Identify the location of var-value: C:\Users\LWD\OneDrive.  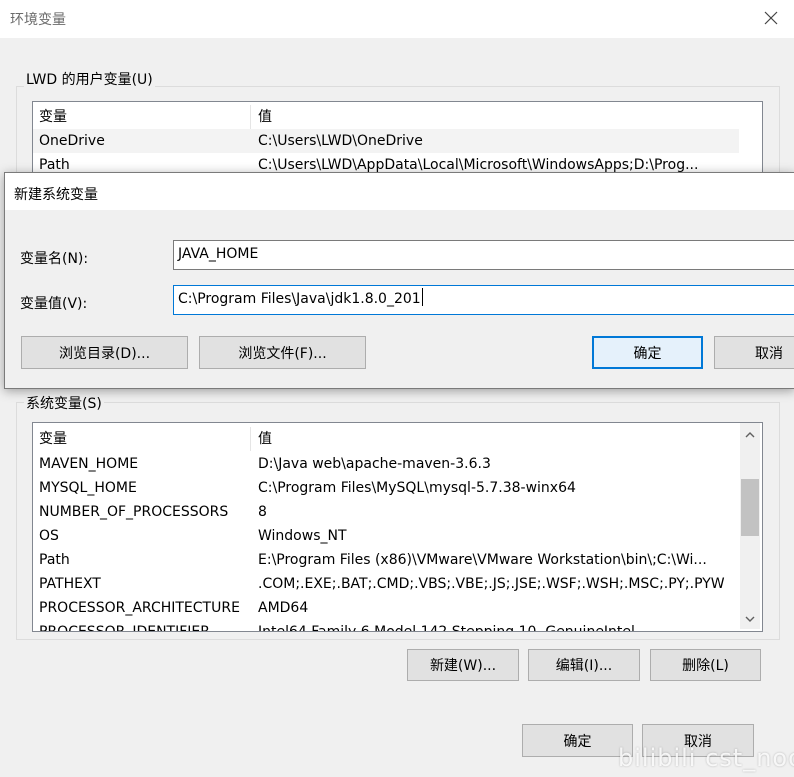
(340, 141).